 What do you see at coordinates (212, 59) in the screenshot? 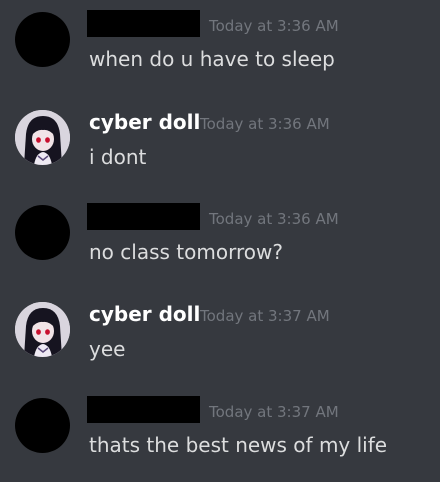
I see `message-text: when do u have to sleep` at bounding box center [212, 59].